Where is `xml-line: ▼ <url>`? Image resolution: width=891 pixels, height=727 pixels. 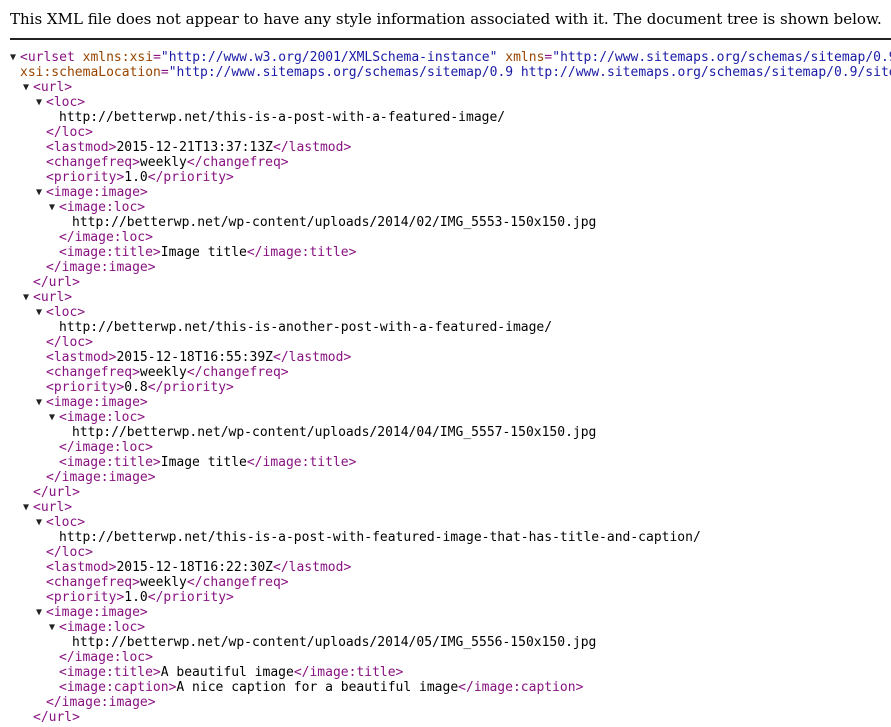
xml-line: ▼ <url> is located at coordinates (445, 297).